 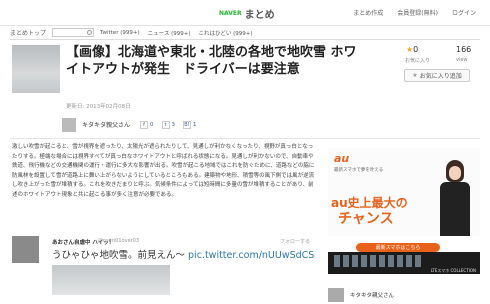 What do you see at coordinates (90, 32) in the screenshot?
I see `search-icon` at bounding box center [90, 32].